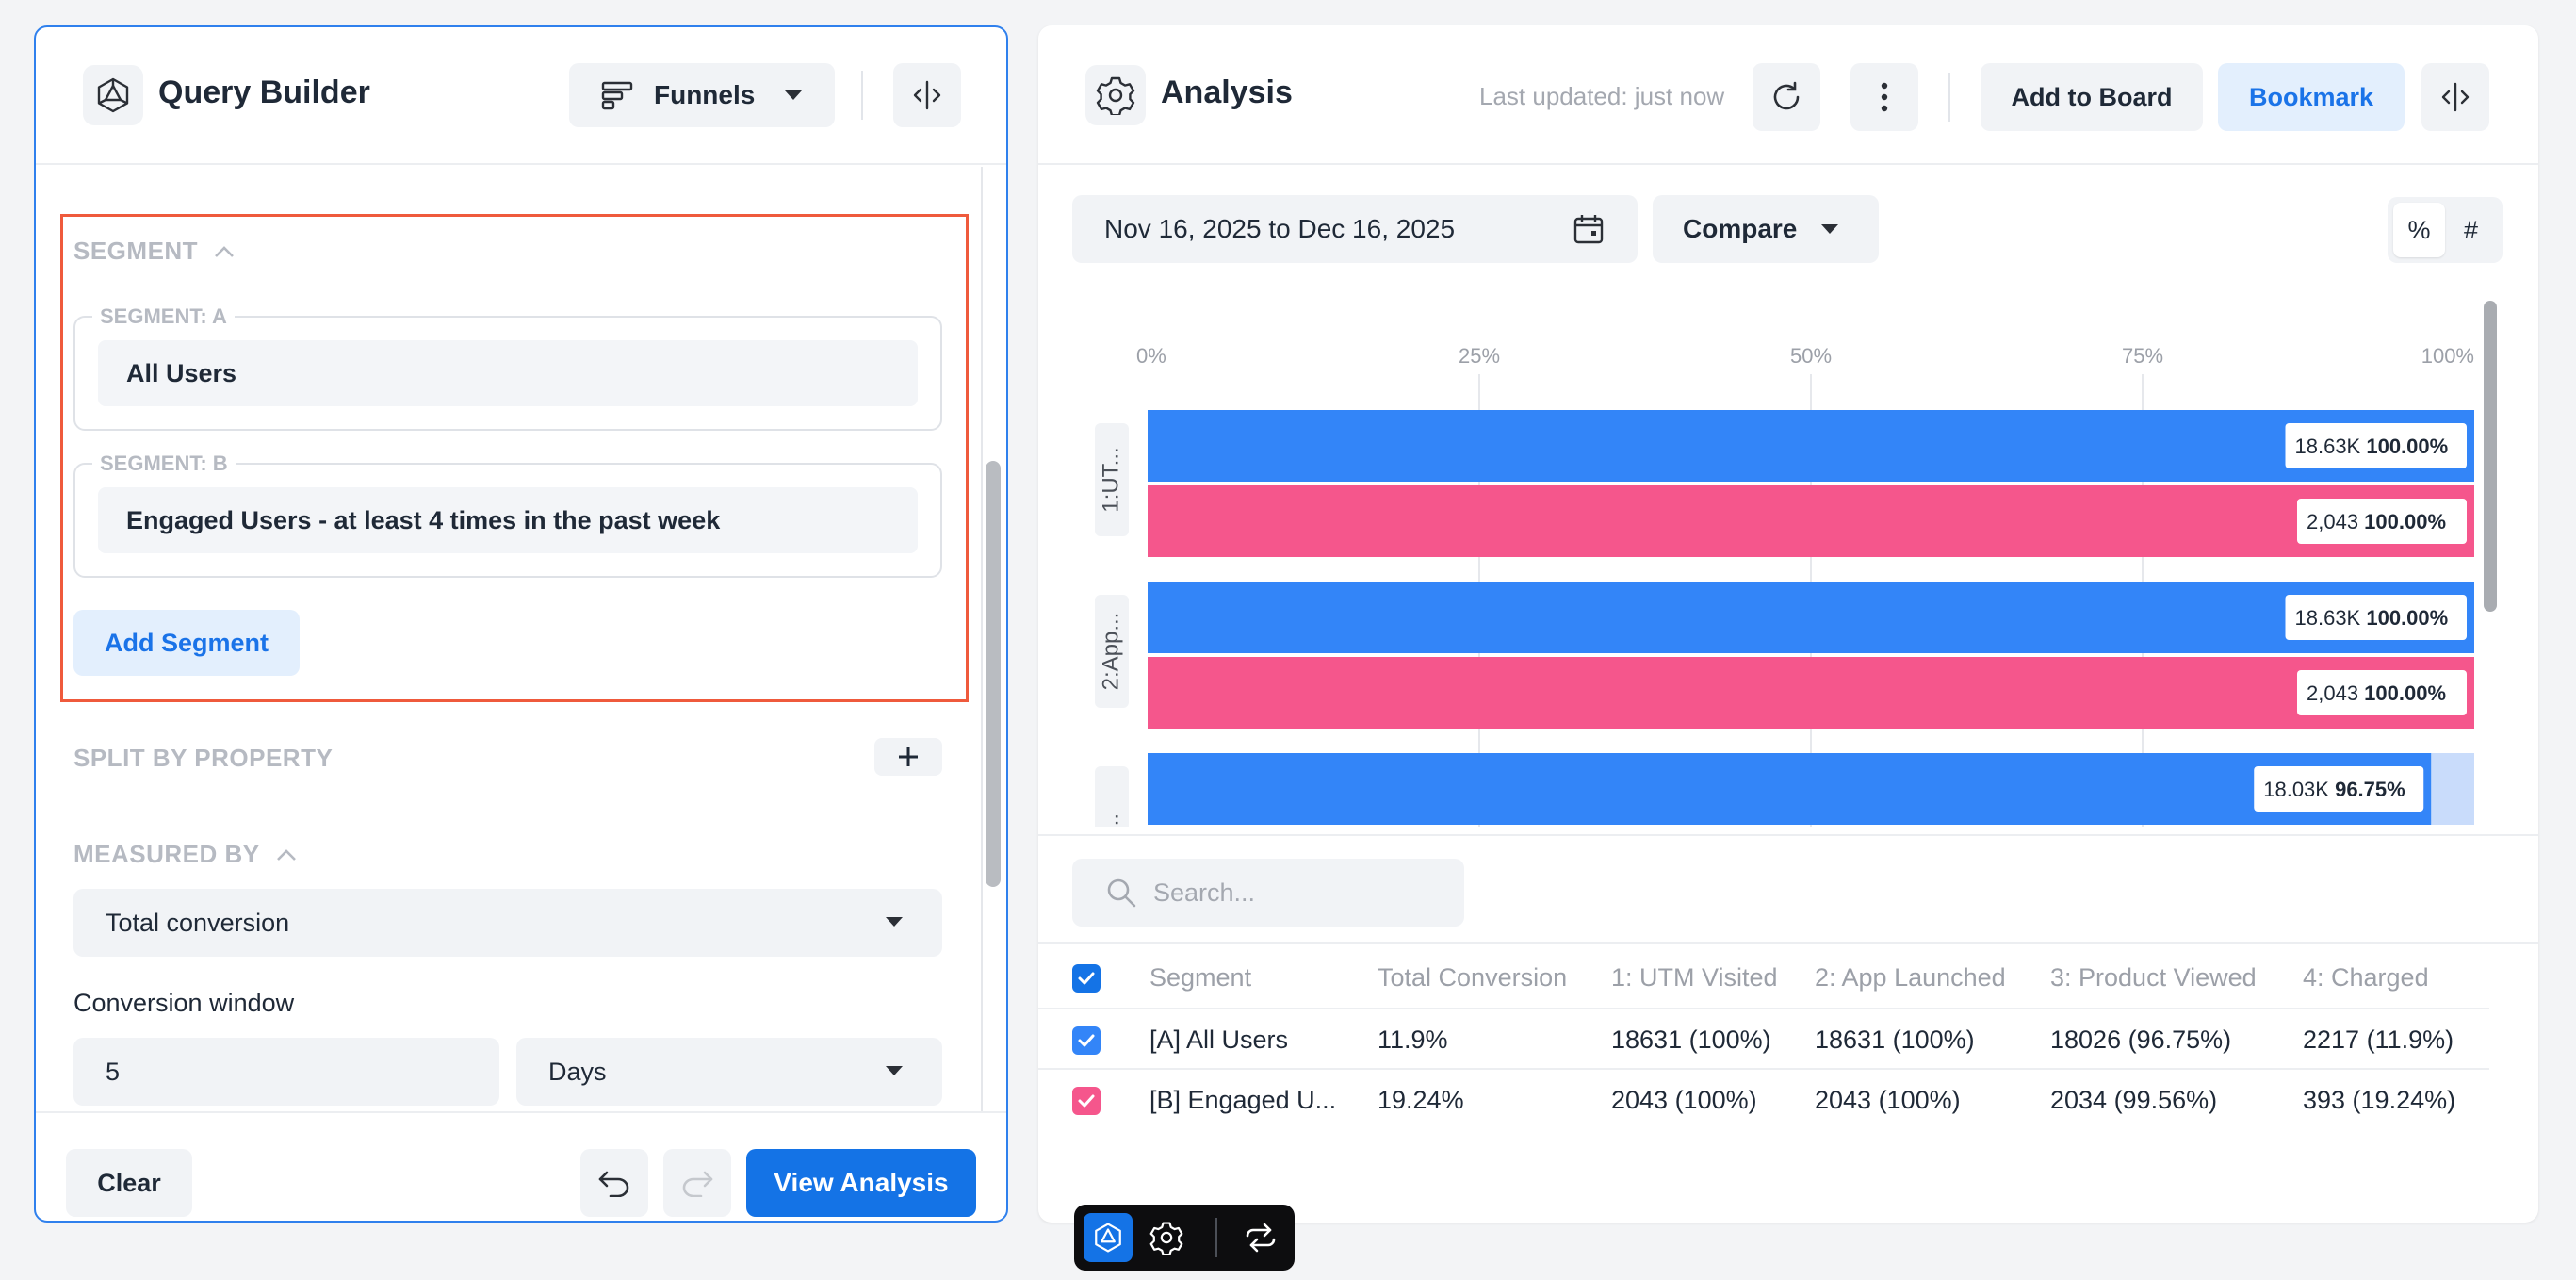 The width and height of the screenshot is (2576, 1280). Describe the element at coordinates (508, 373) in the screenshot. I see `segment-value: All Users` at that location.